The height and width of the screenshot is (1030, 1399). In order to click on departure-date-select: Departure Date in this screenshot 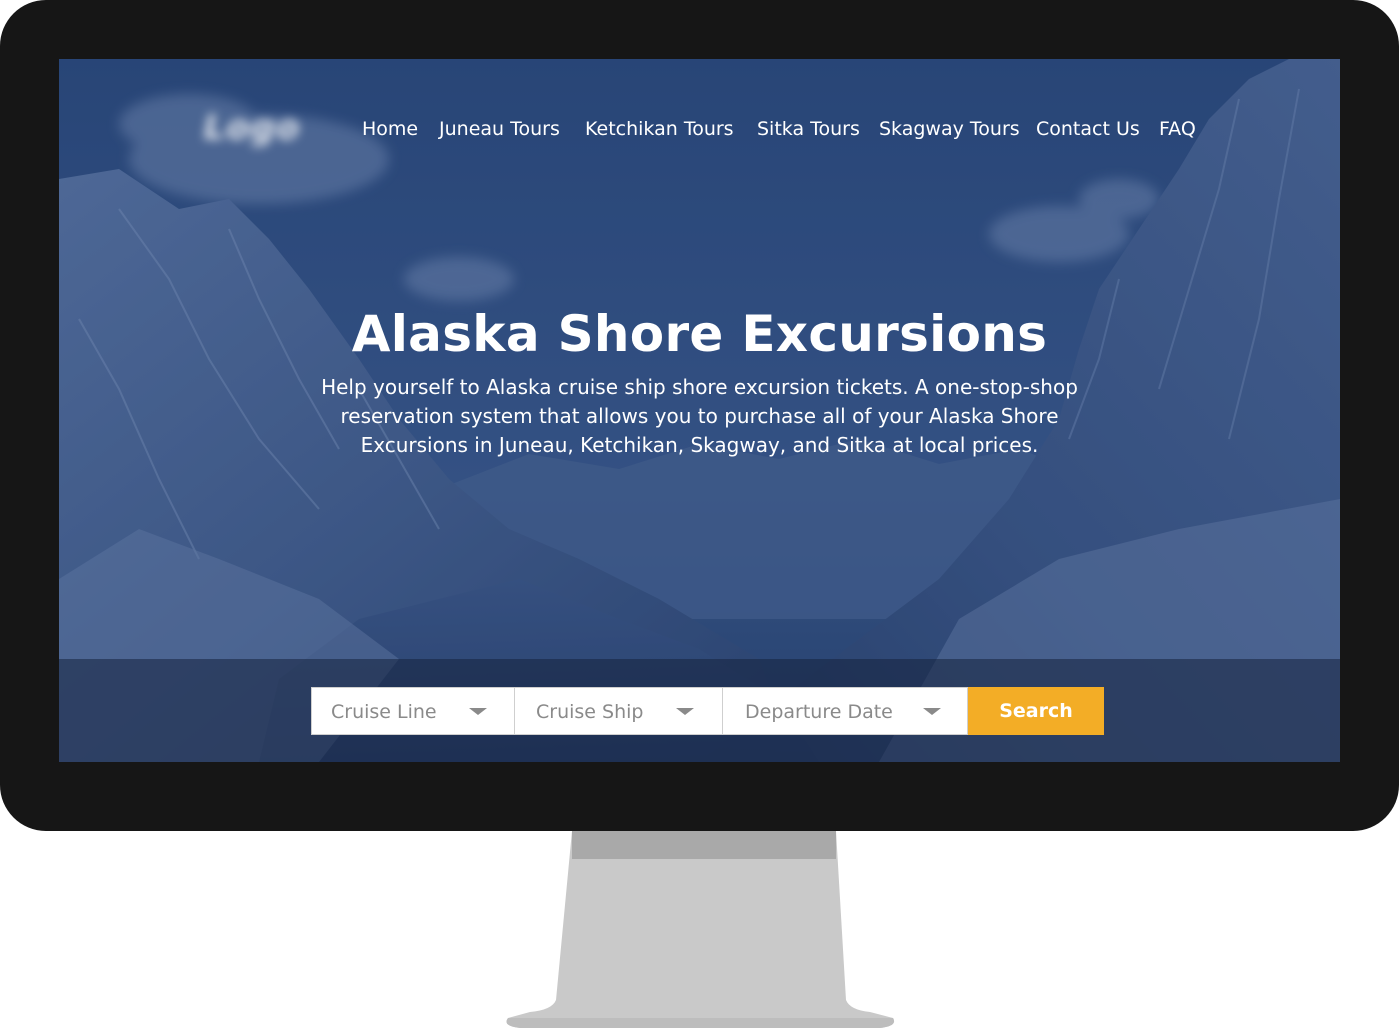, I will do `click(845, 711)`.